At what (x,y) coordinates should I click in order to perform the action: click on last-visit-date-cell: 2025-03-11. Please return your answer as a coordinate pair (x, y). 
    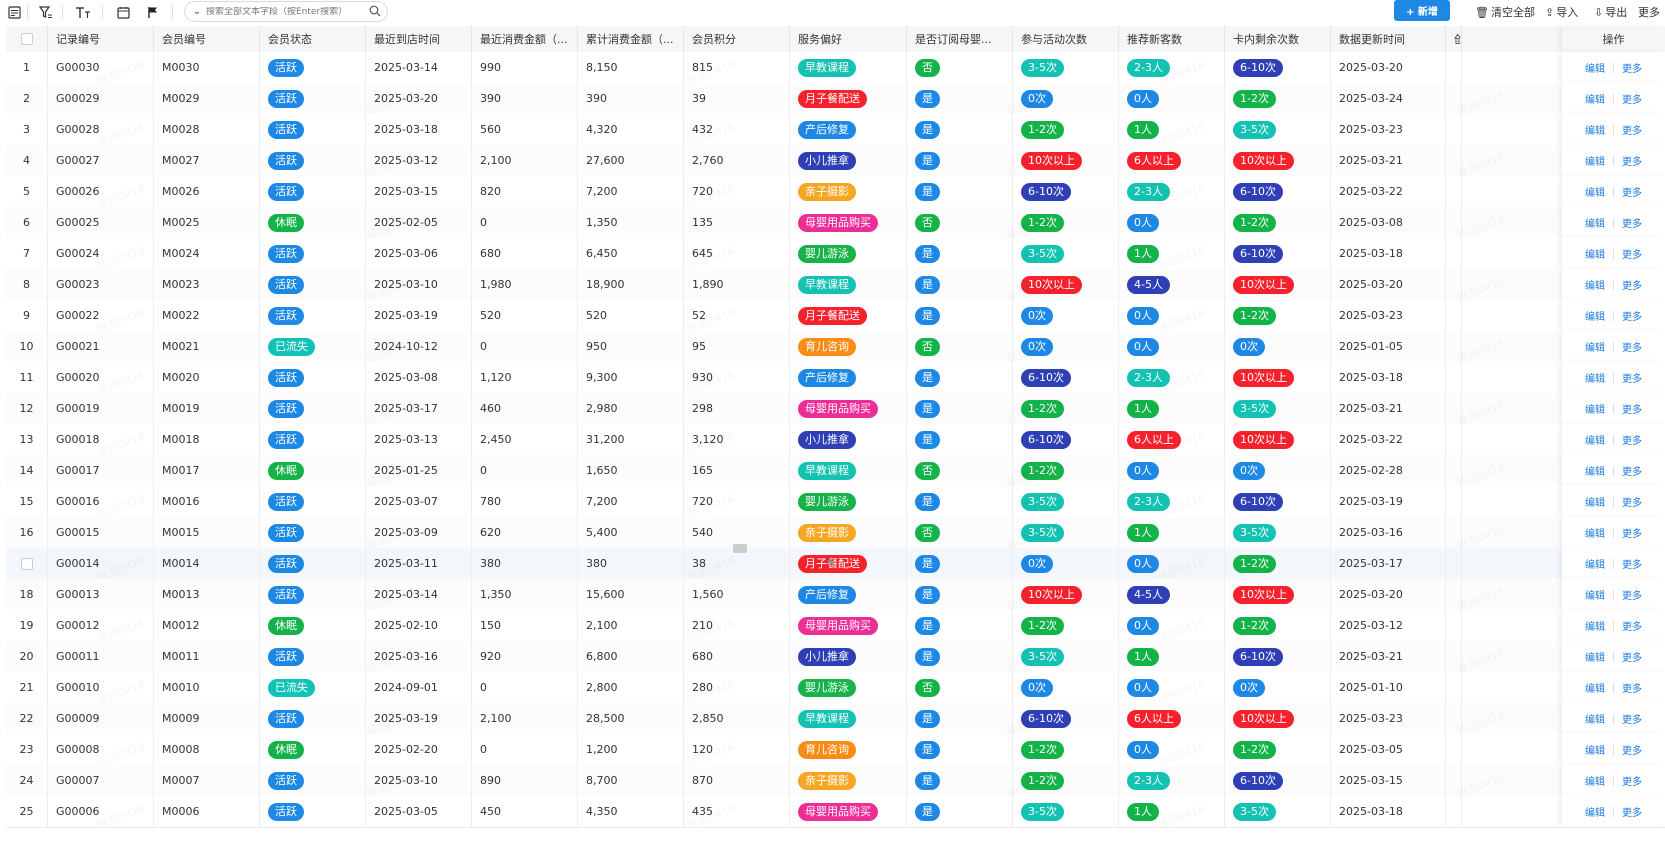
    Looking at the image, I should click on (419, 563).